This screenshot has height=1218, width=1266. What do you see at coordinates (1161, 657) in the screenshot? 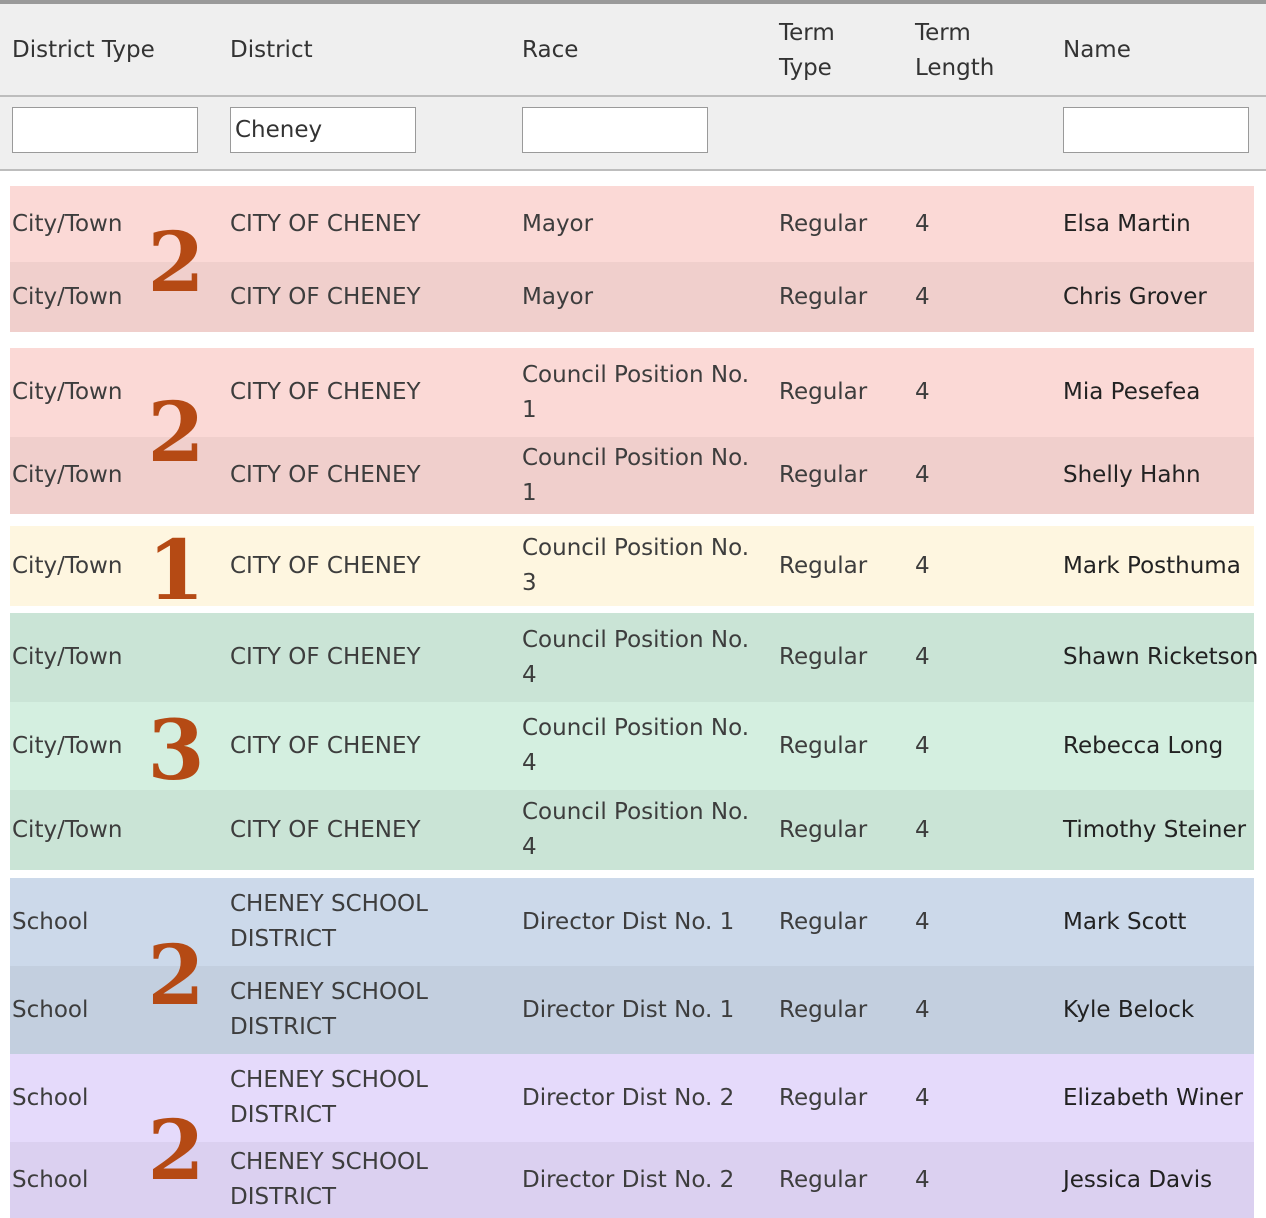
I see `cell-name: Shawn Ricketson` at bounding box center [1161, 657].